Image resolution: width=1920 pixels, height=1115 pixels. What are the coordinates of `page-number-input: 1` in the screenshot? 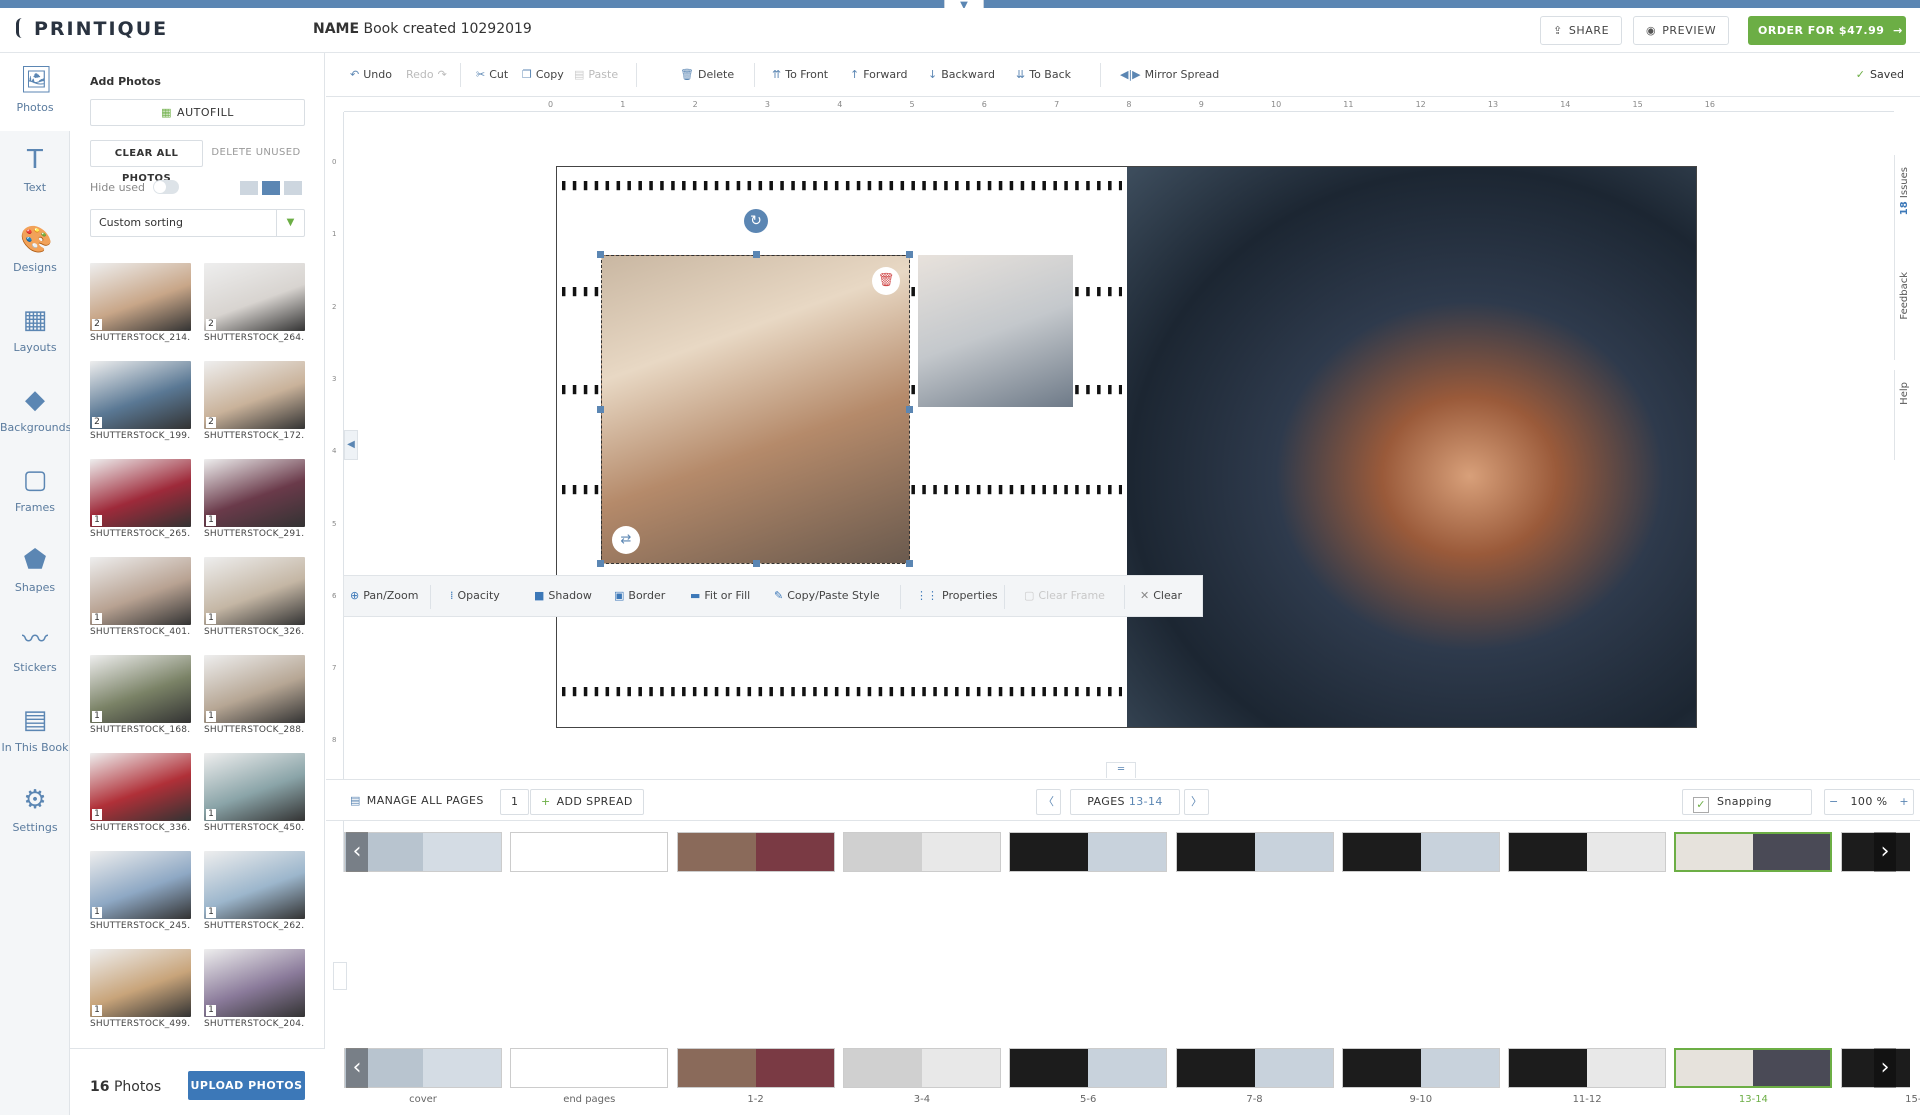 It's located at (515, 802).